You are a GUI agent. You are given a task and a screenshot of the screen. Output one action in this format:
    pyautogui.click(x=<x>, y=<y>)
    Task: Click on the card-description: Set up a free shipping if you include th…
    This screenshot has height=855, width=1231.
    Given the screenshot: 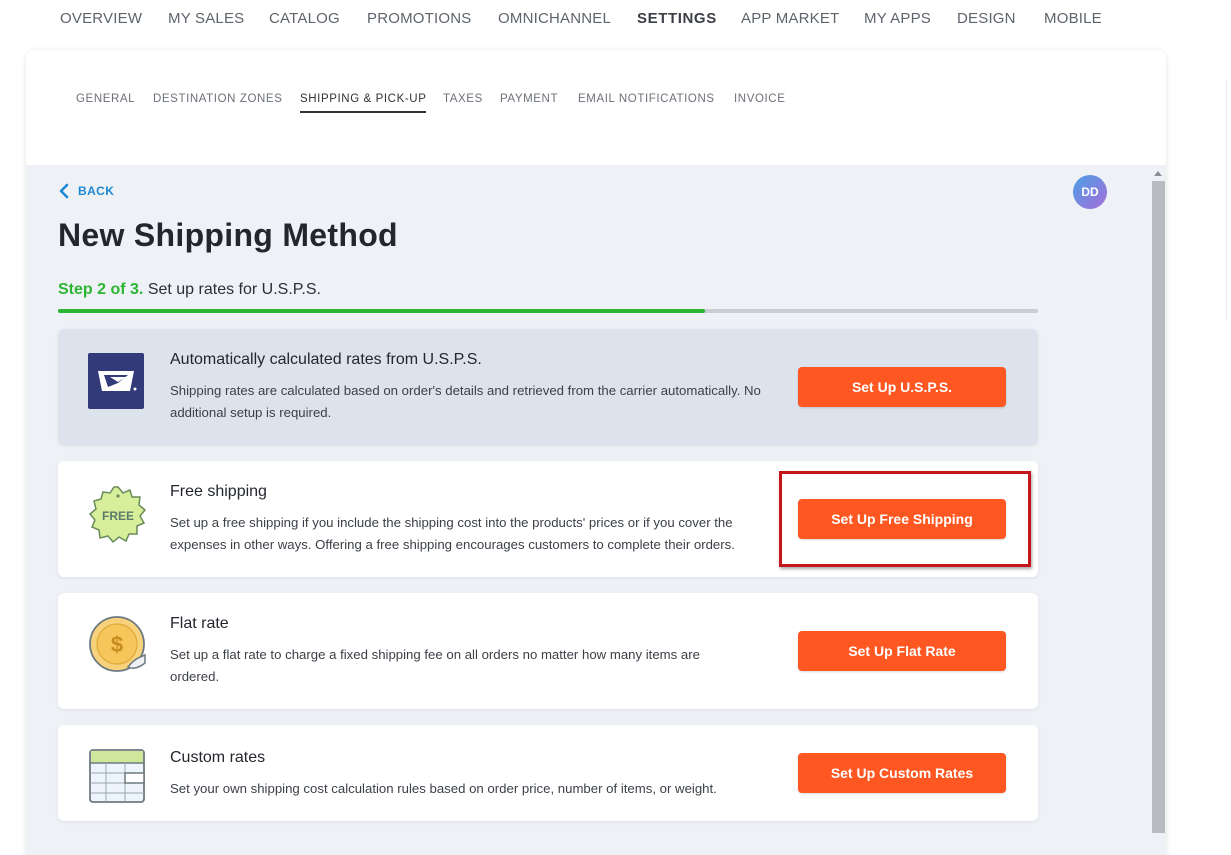 What is the action you would take?
    pyautogui.click(x=452, y=533)
    